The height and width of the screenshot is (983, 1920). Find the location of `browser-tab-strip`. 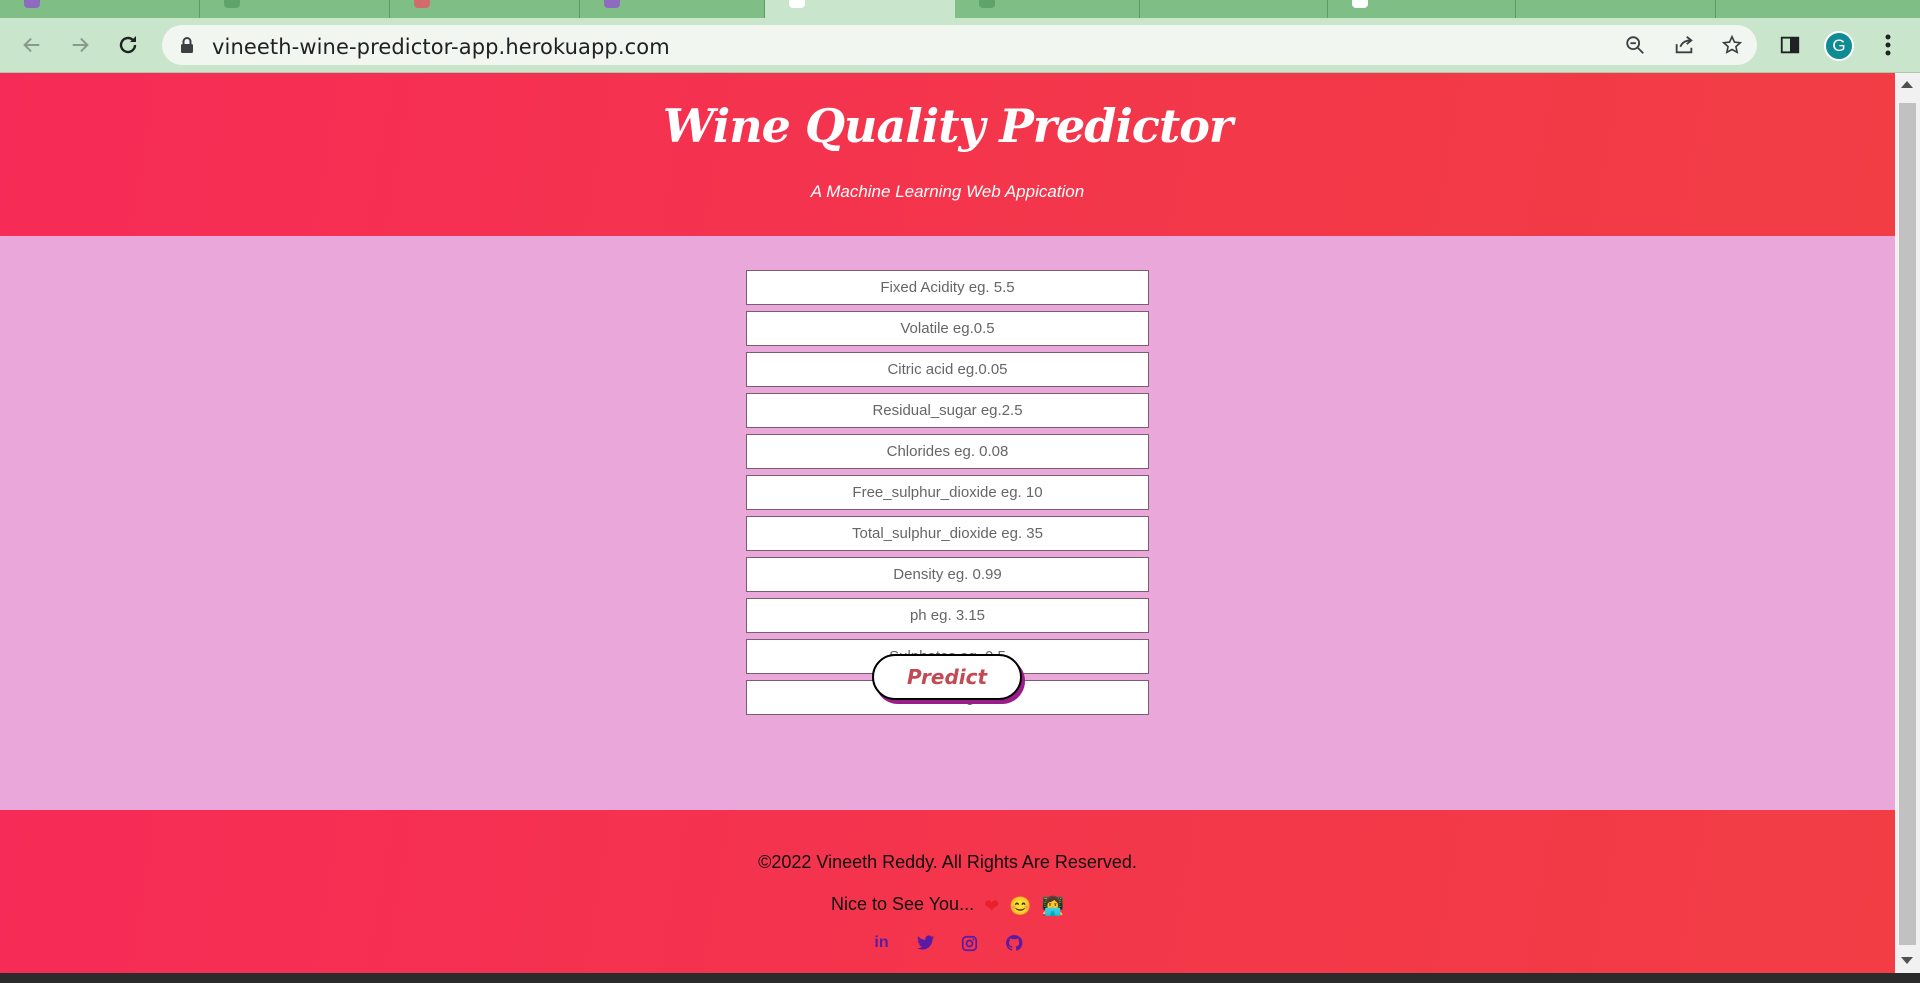

browser-tab-strip is located at coordinates (960, 9).